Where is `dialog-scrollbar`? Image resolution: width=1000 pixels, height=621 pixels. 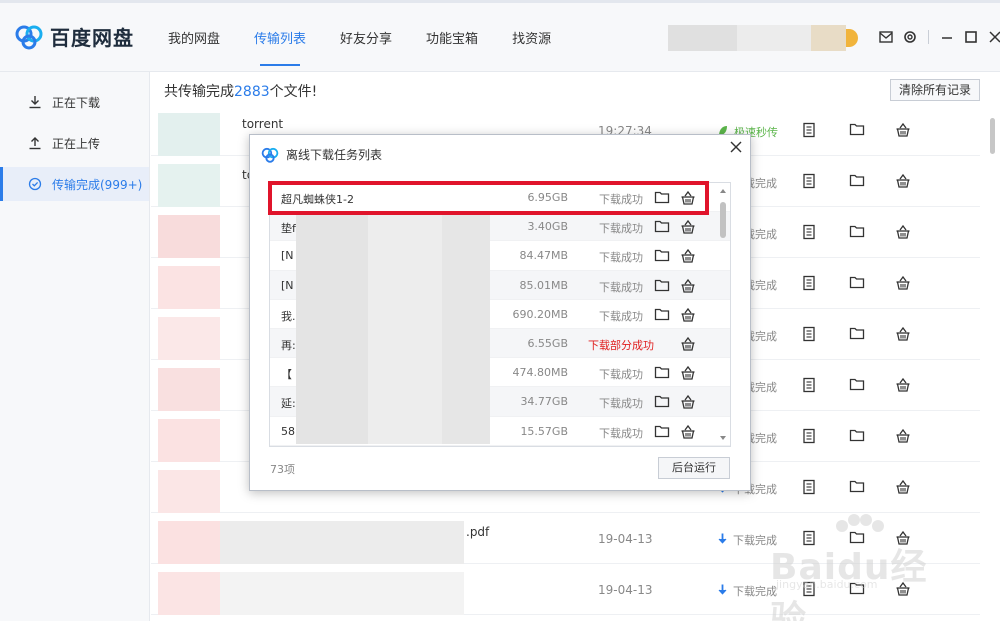 dialog-scrollbar is located at coordinates (723, 314).